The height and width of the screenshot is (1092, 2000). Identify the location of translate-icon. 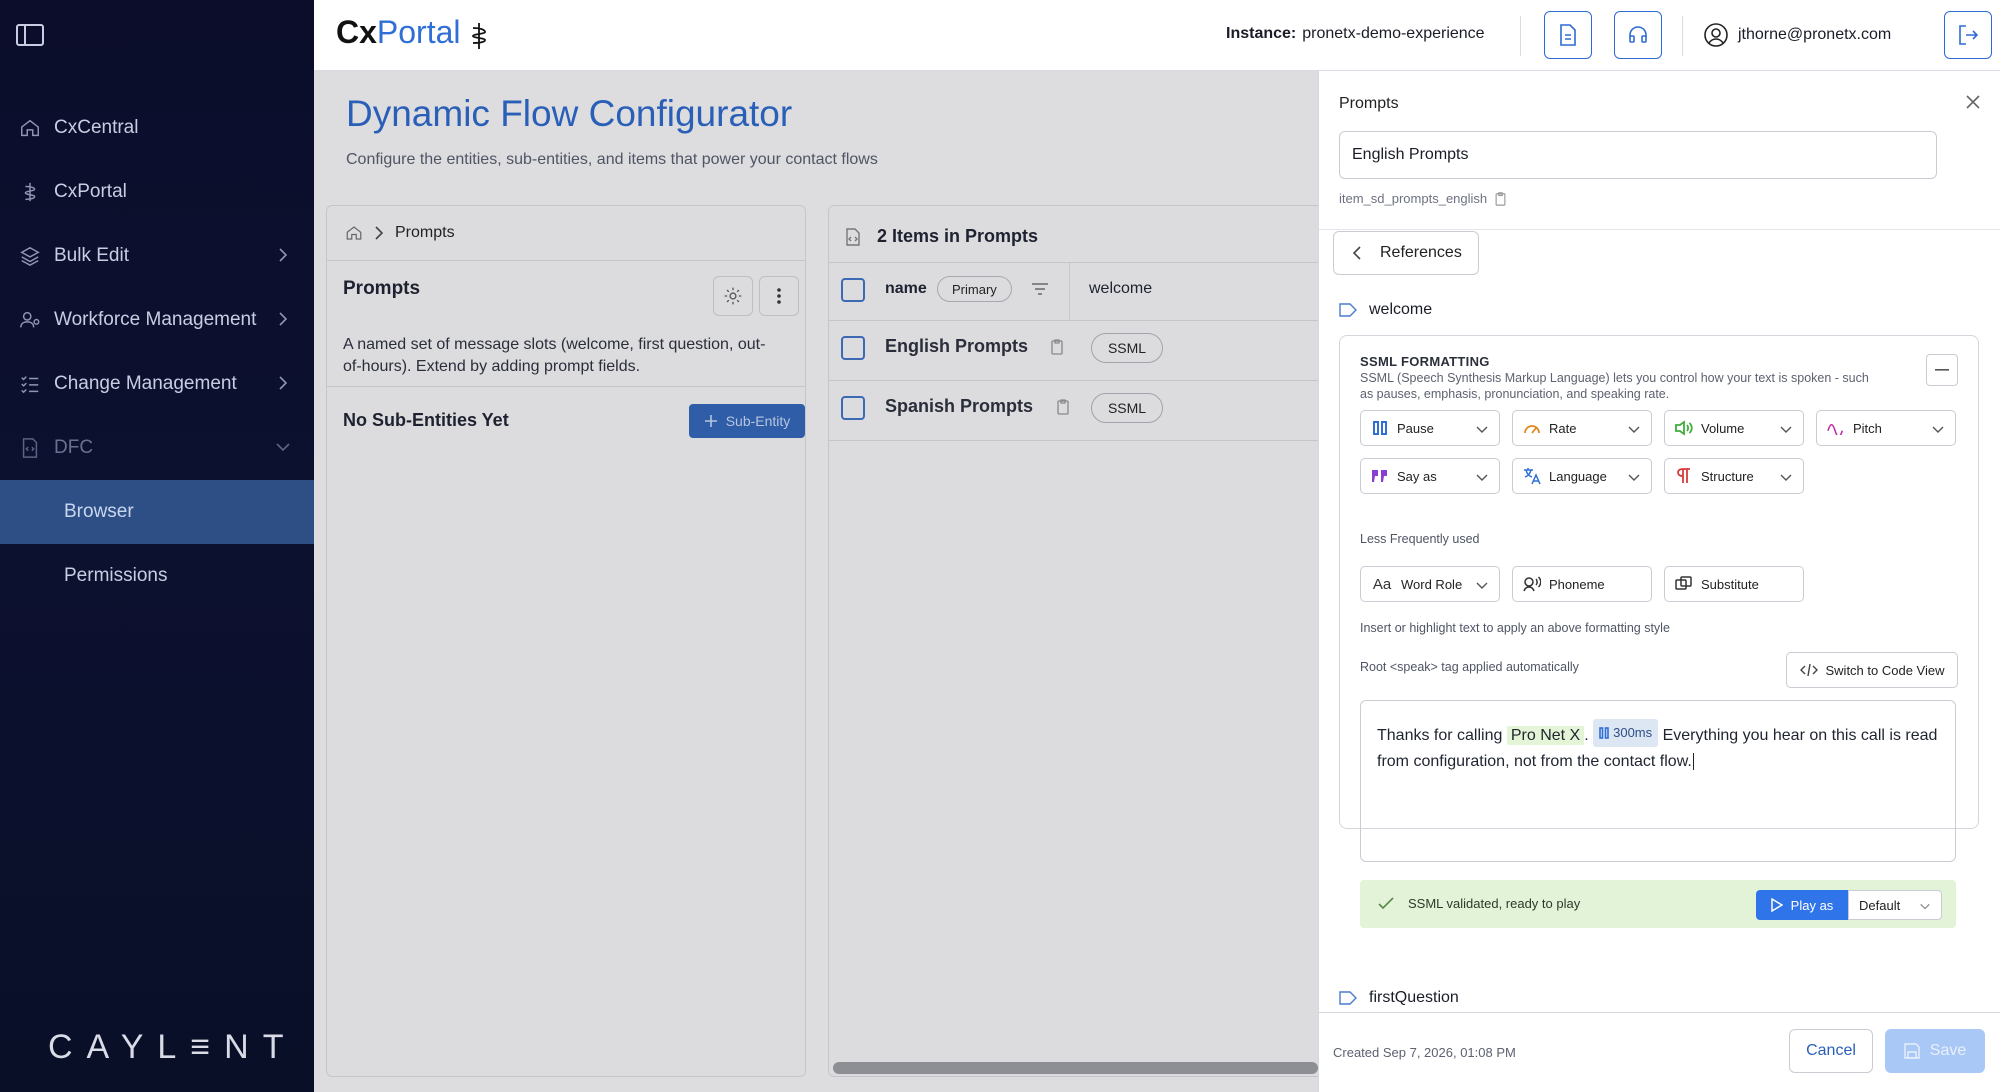
(1532, 476).